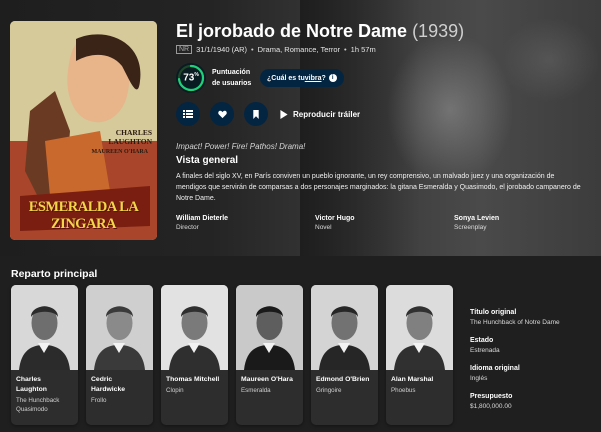 The image size is (601, 432). I want to click on vibe-prefix: ¿Cuál es tu, so click(286, 78).